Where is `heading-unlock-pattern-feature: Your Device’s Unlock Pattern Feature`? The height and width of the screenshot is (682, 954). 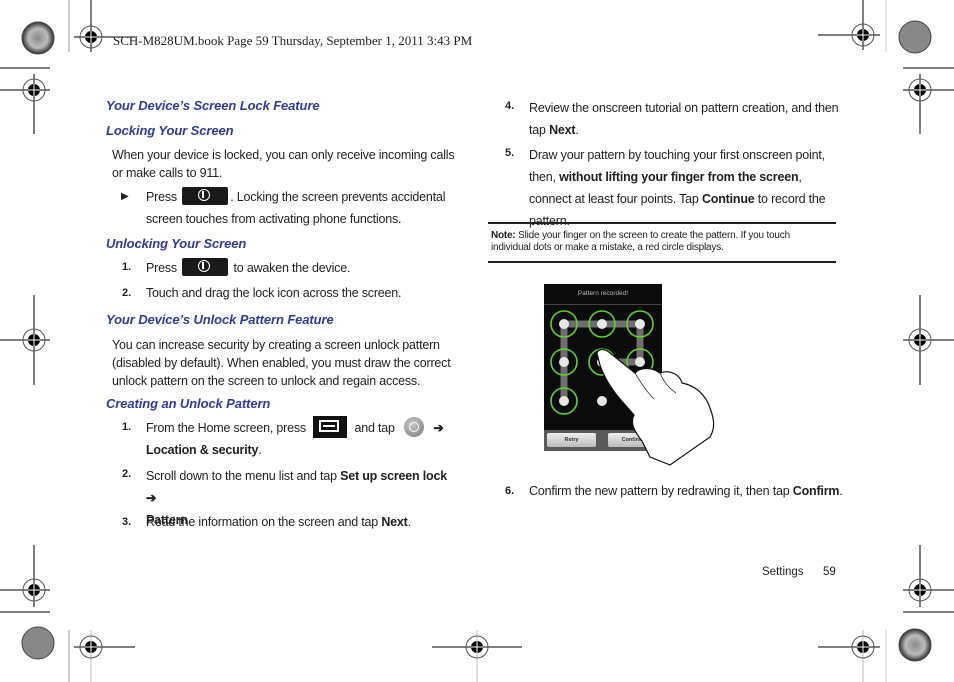 heading-unlock-pattern-feature: Your Device’s Unlock Pattern Feature is located at coordinates (220, 319).